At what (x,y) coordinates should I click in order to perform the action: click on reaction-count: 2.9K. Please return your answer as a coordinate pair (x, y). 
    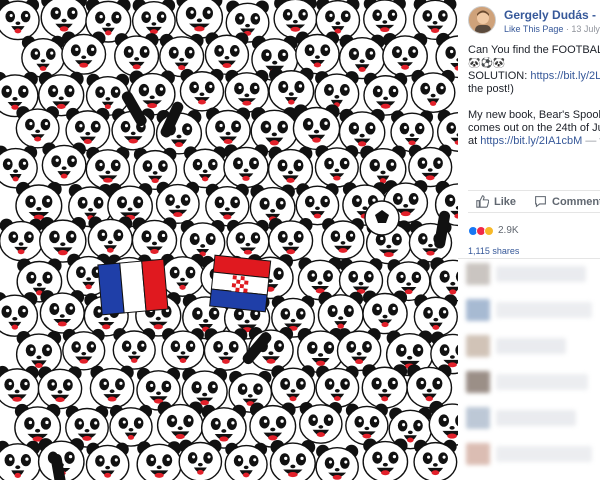
    Looking at the image, I should click on (508, 230).